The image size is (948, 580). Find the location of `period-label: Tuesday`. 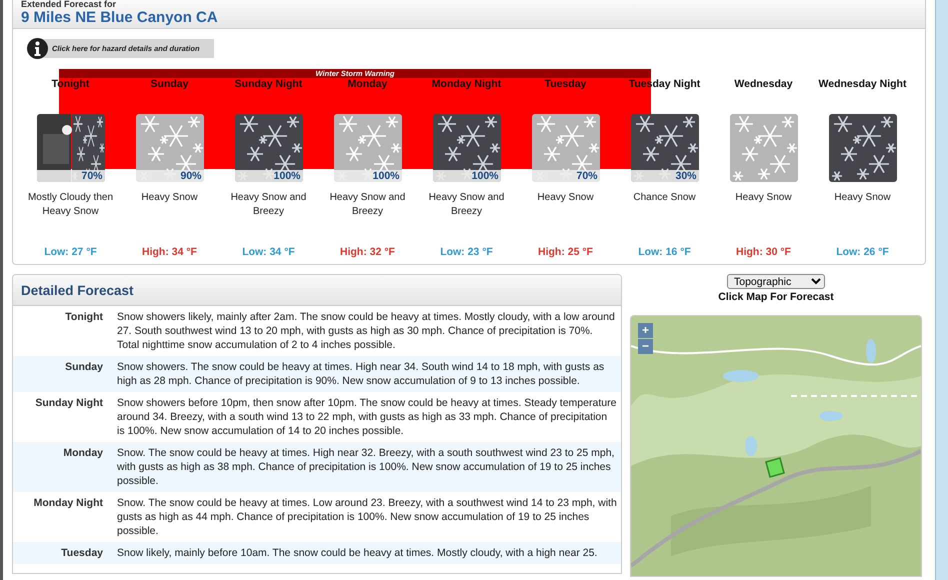

period-label: Tuesday is located at coordinates (82, 553).